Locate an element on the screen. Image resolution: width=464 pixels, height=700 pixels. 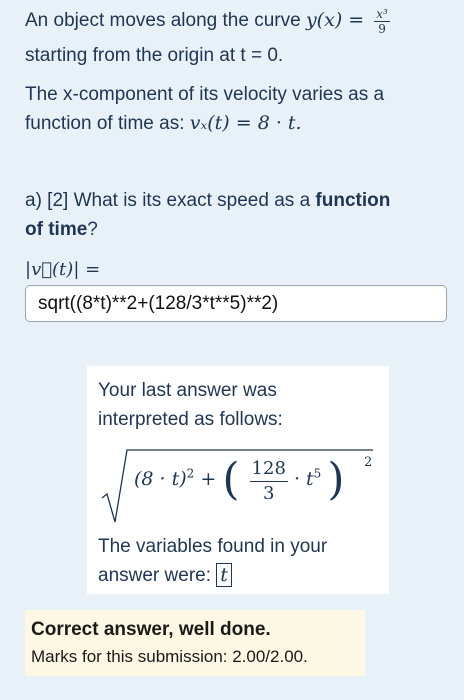
part-a-question-mark: ? is located at coordinates (92, 229).